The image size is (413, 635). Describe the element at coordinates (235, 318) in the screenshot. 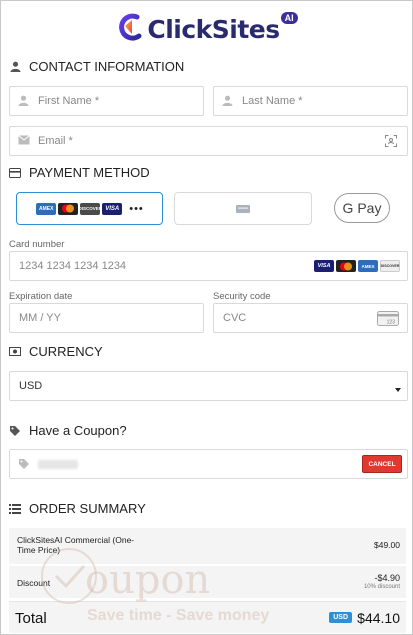

I see `security-code-placeholder: CVC` at that location.